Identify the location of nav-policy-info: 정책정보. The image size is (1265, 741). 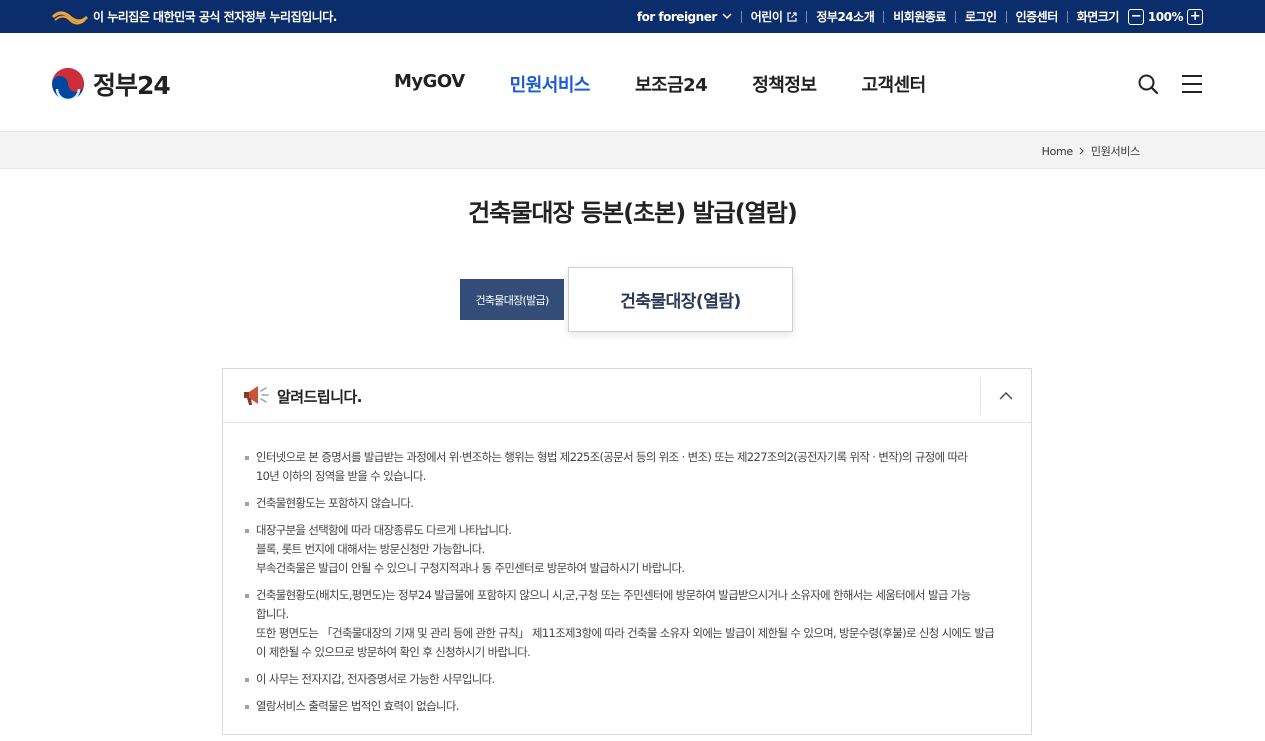
(784, 84).